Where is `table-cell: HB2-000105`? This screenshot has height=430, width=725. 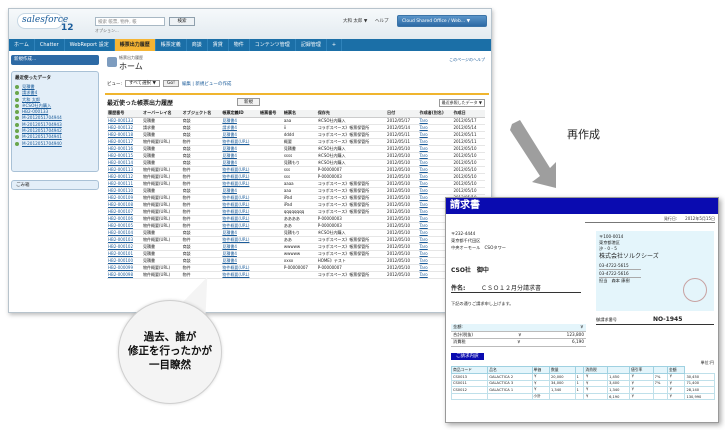
table-cell: HB2-000105 is located at coordinates (124, 226).